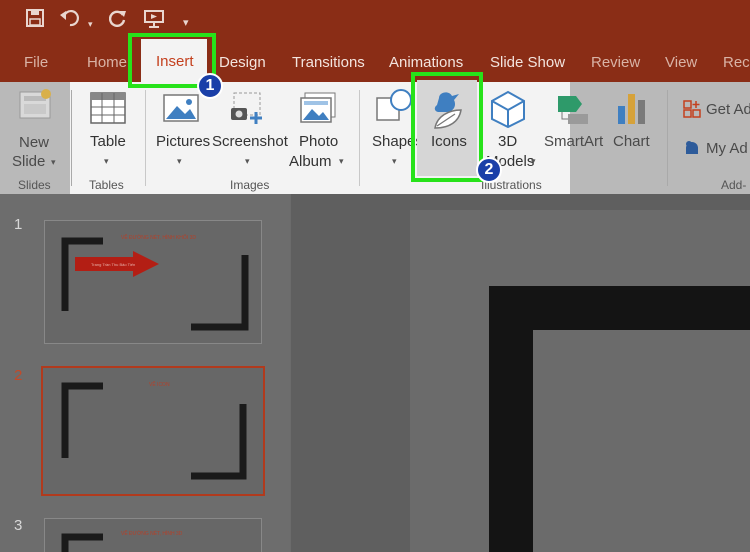 Image resolution: width=750 pixels, height=552 pixels. I want to click on slide-thumbnail-3: VẼ ĐƯỜNG NÉT, HÌNH 3D, so click(153, 535).